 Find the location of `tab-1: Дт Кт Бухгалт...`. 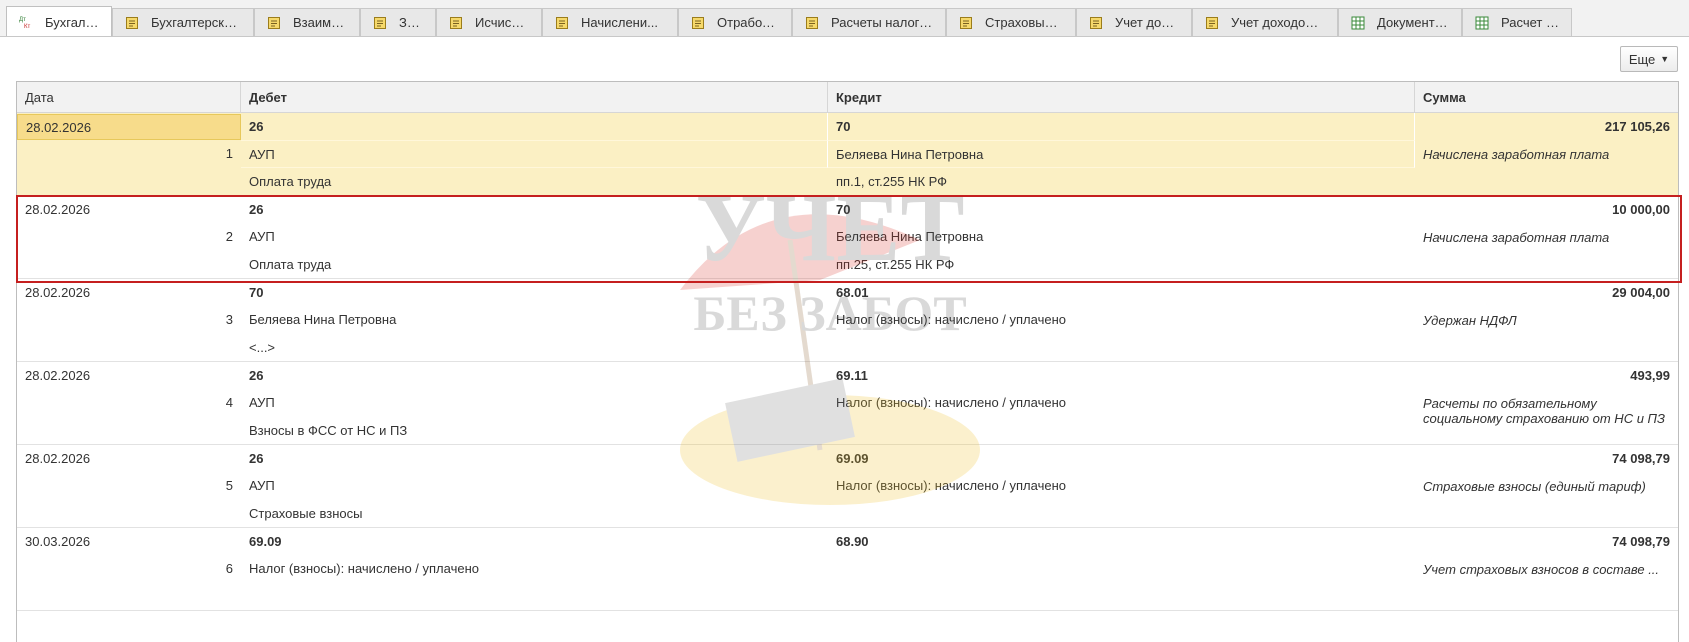

tab-1: Дт Кт Бухгалт... is located at coordinates (59, 21).